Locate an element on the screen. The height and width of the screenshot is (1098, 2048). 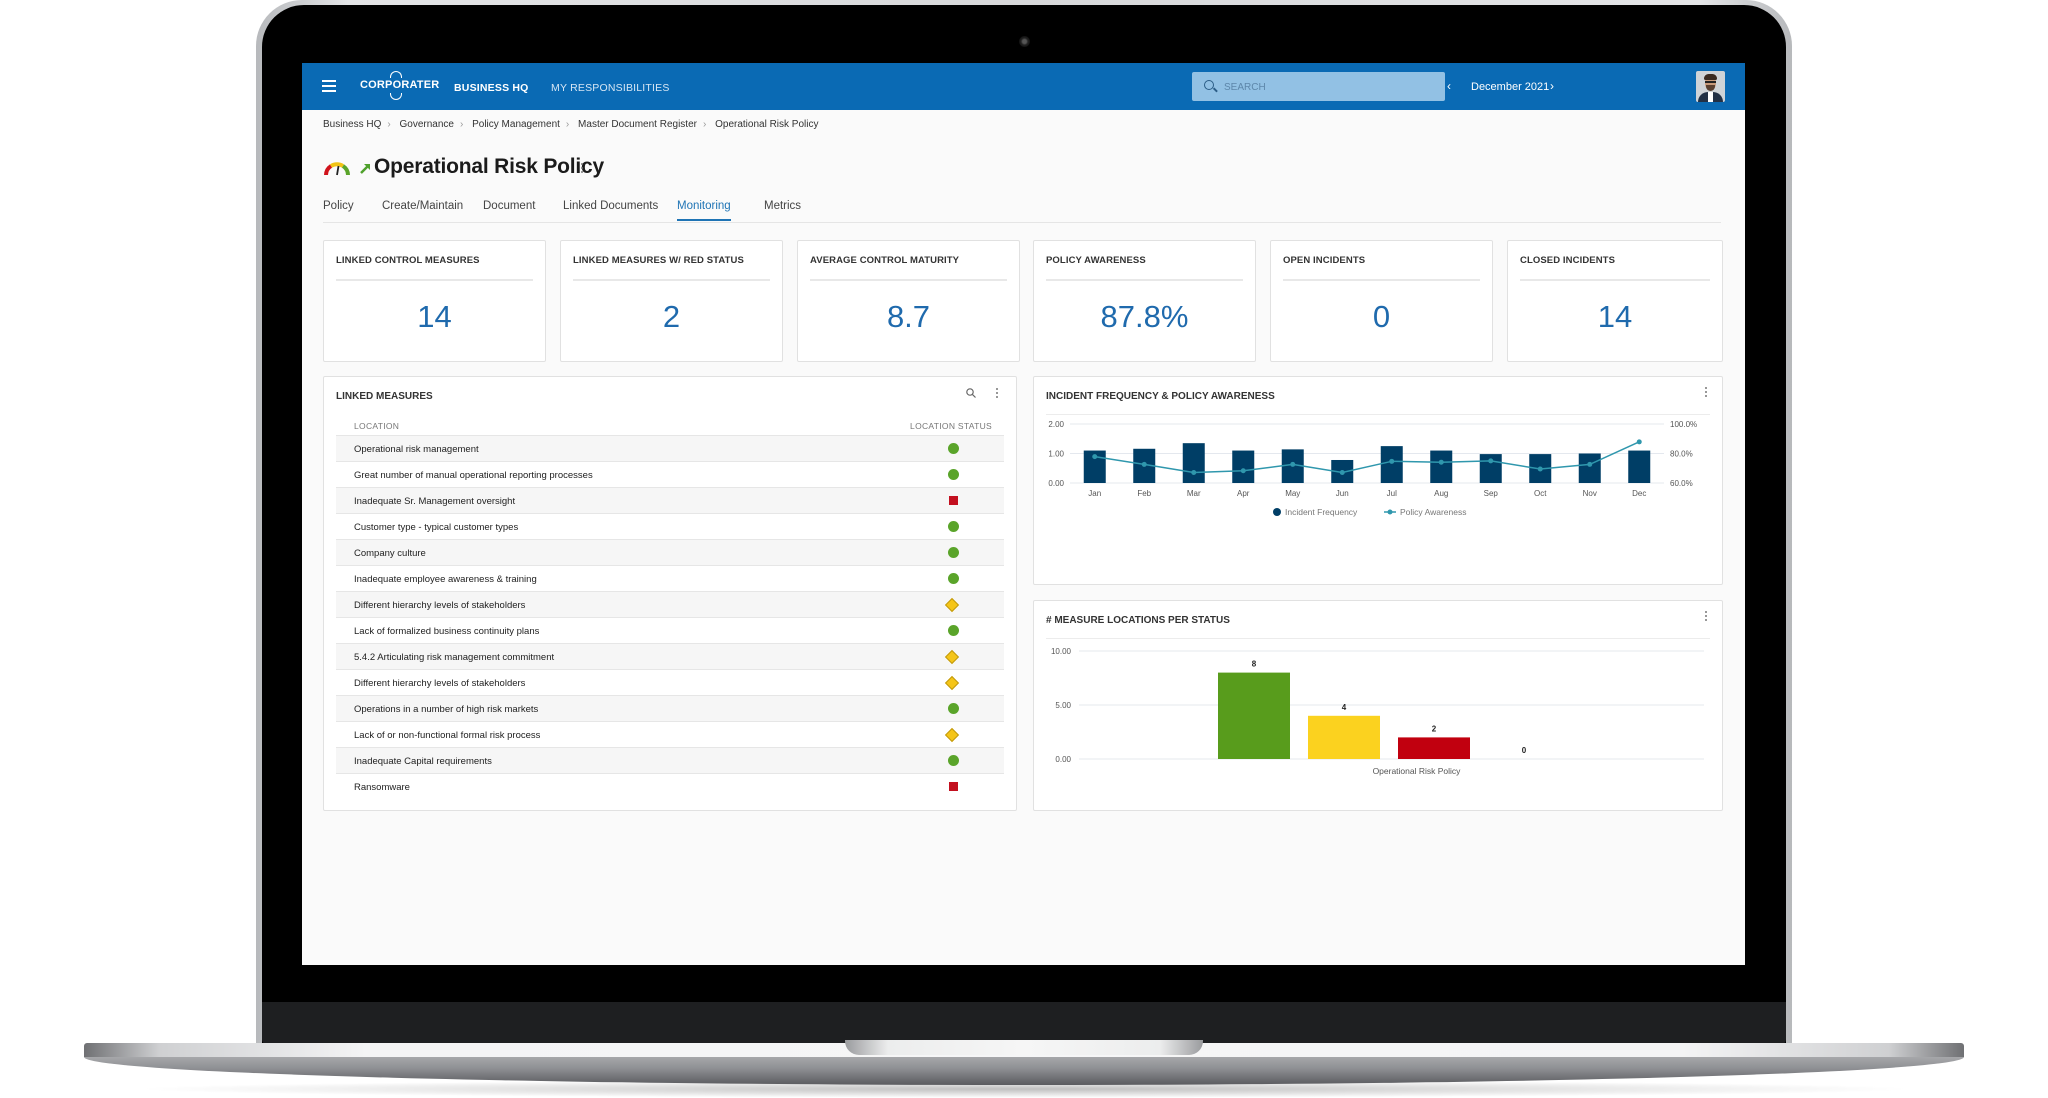
logo-text: CORPORATER is located at coordinates (400, 85).